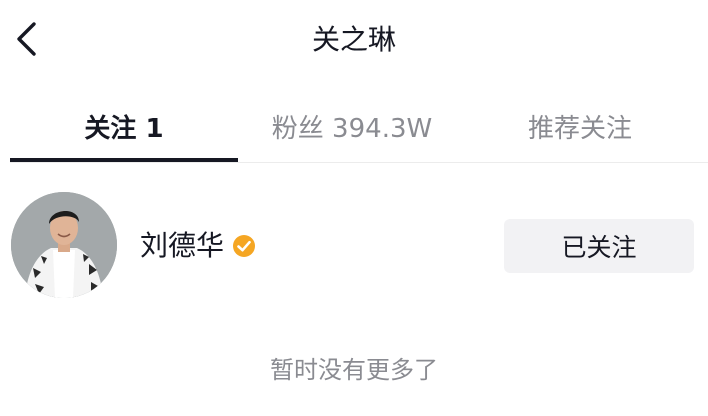  I want to click on following-button: 已关注, so click(599, 246).